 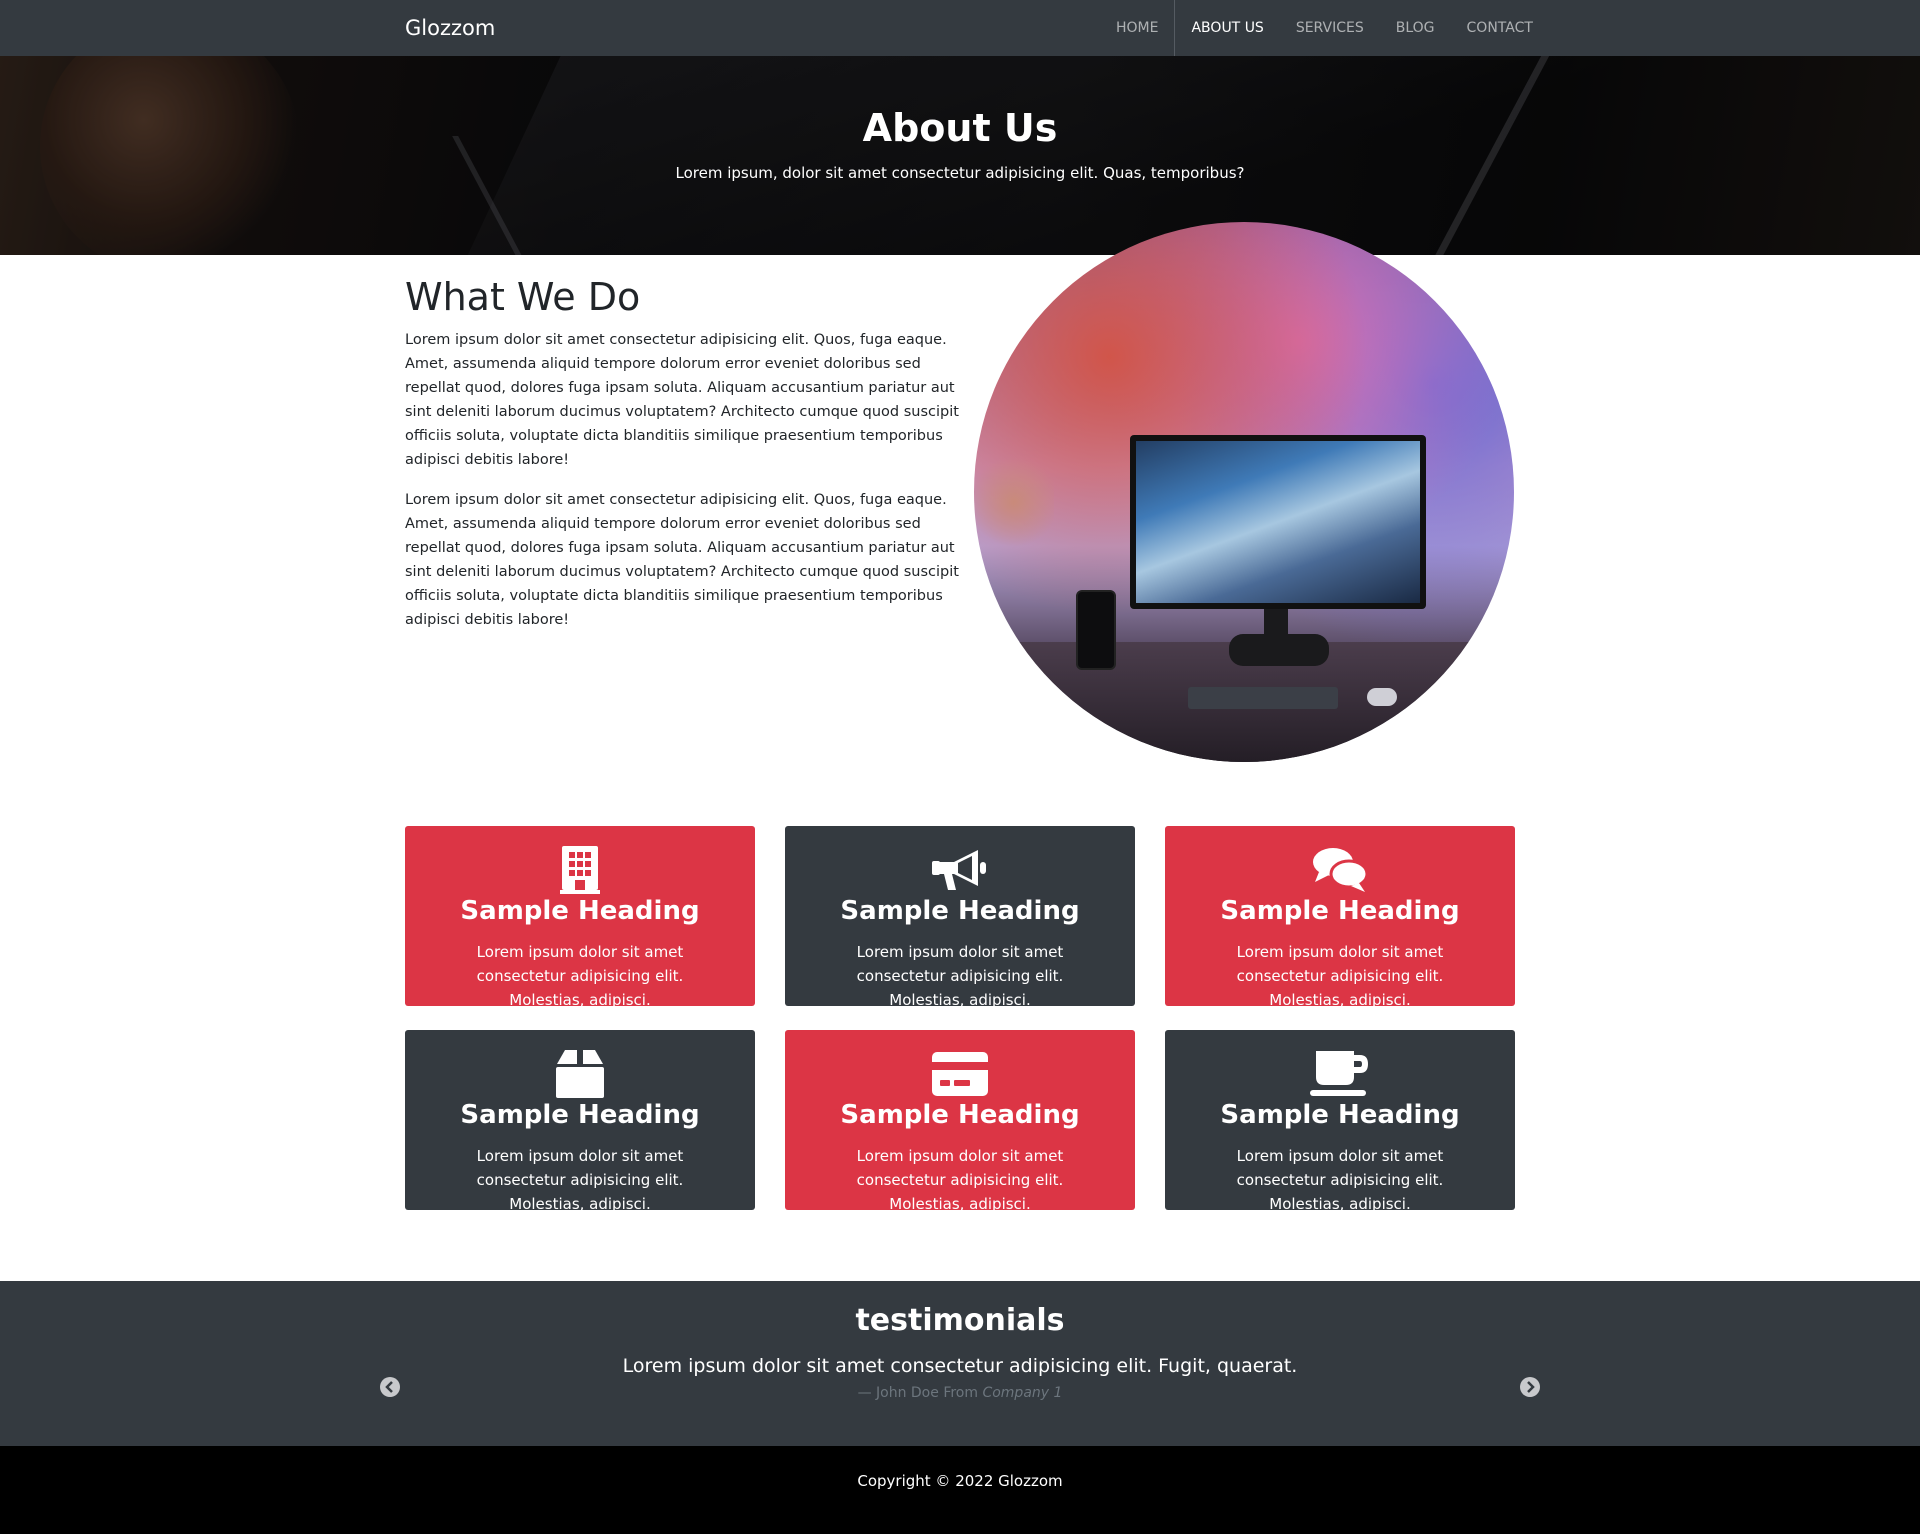 What do you see at coordinates (523, 297) in the screenshot?
I see `section-title: What We Do` at bounding box center [523, 297].